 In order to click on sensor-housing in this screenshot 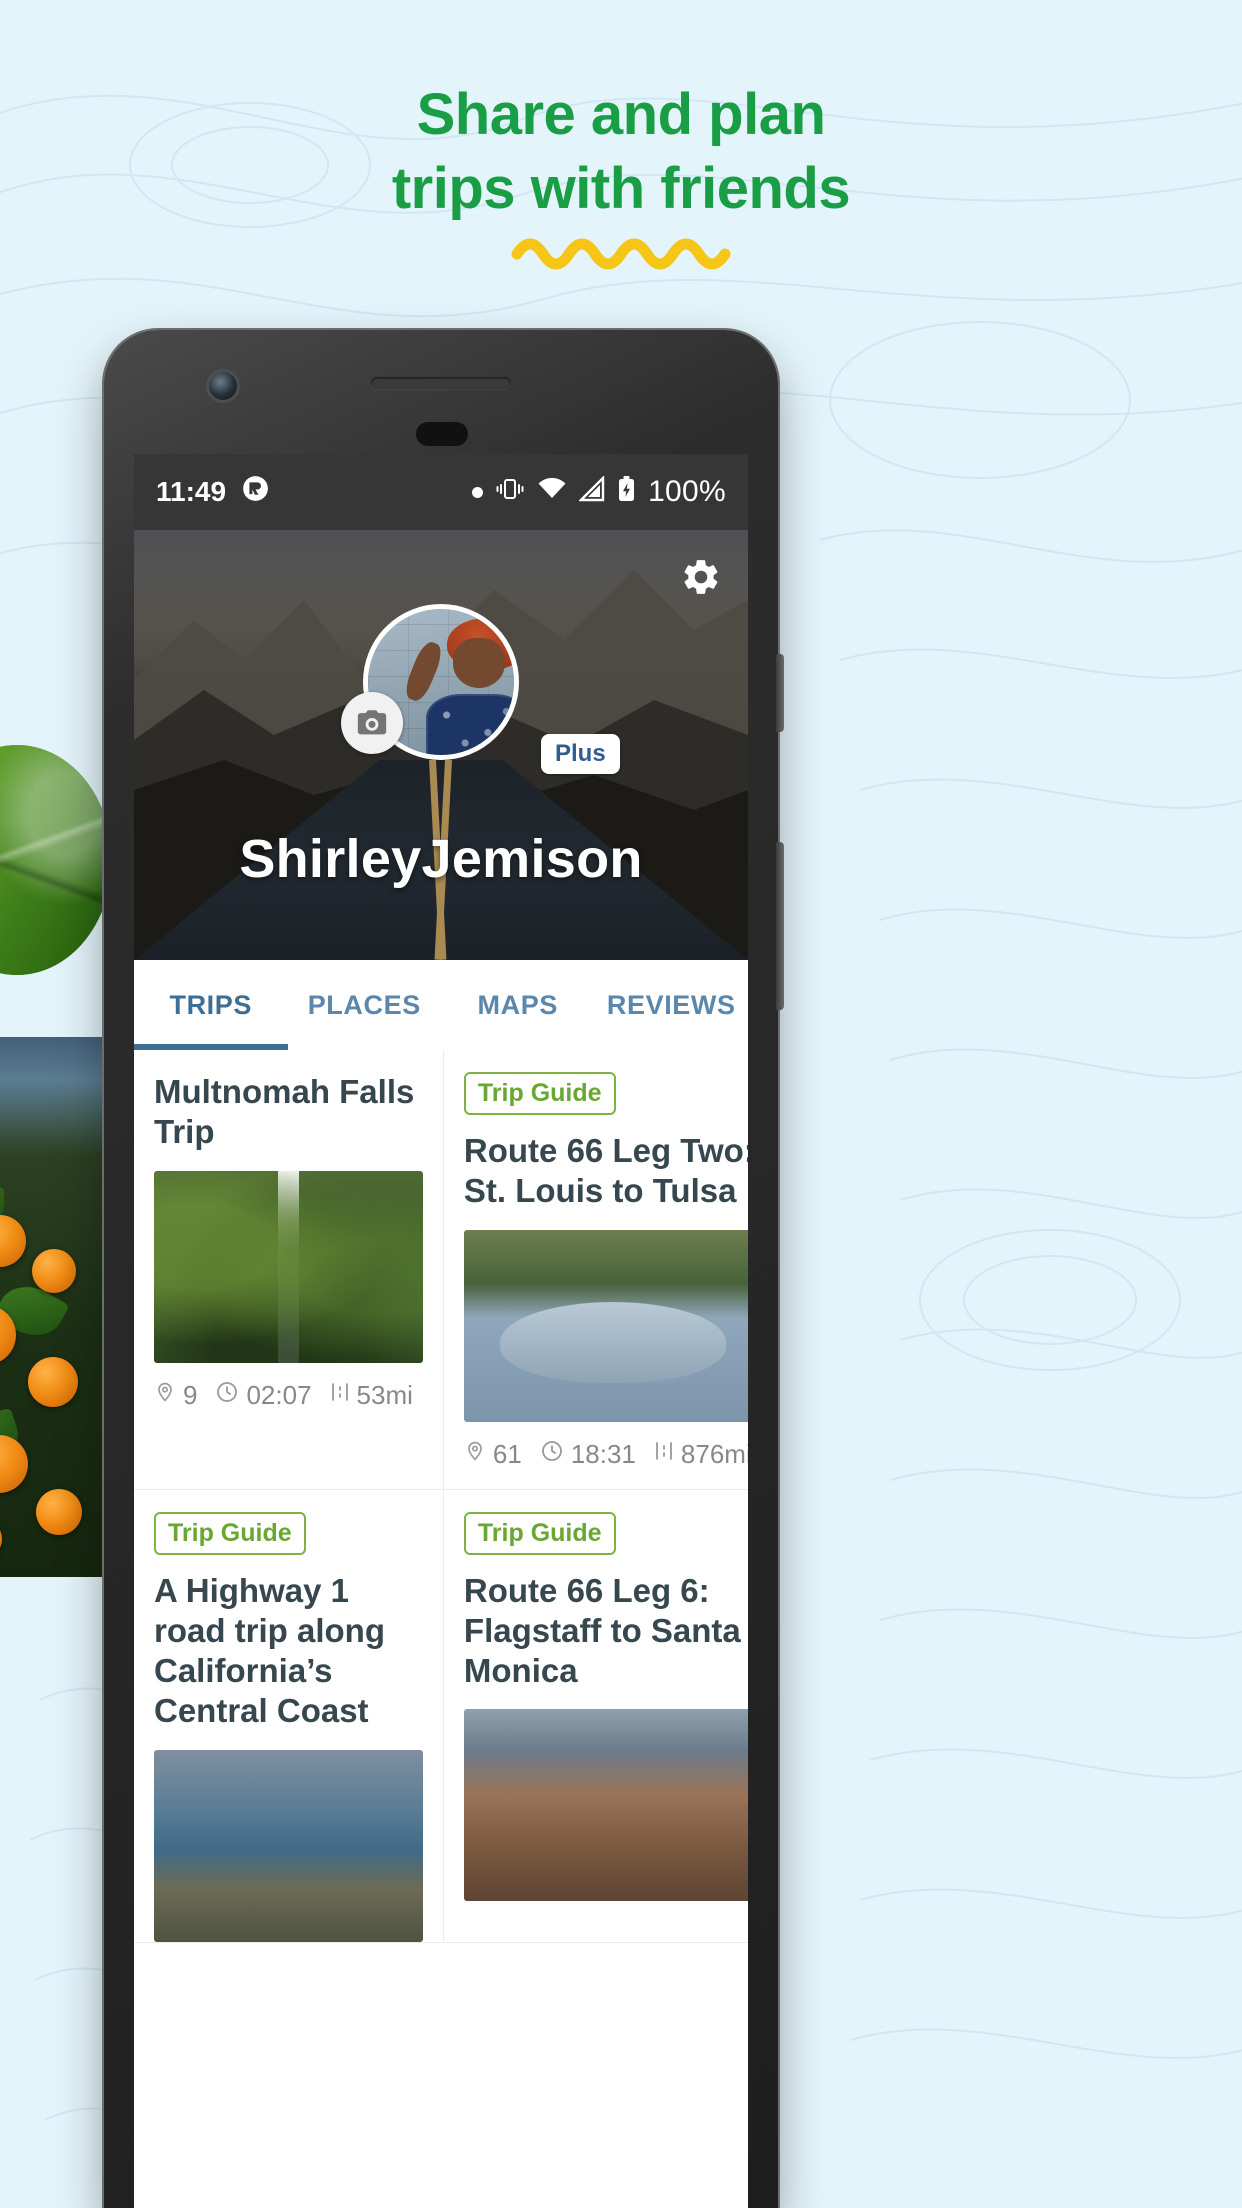, I will do `click(442, 434)`.